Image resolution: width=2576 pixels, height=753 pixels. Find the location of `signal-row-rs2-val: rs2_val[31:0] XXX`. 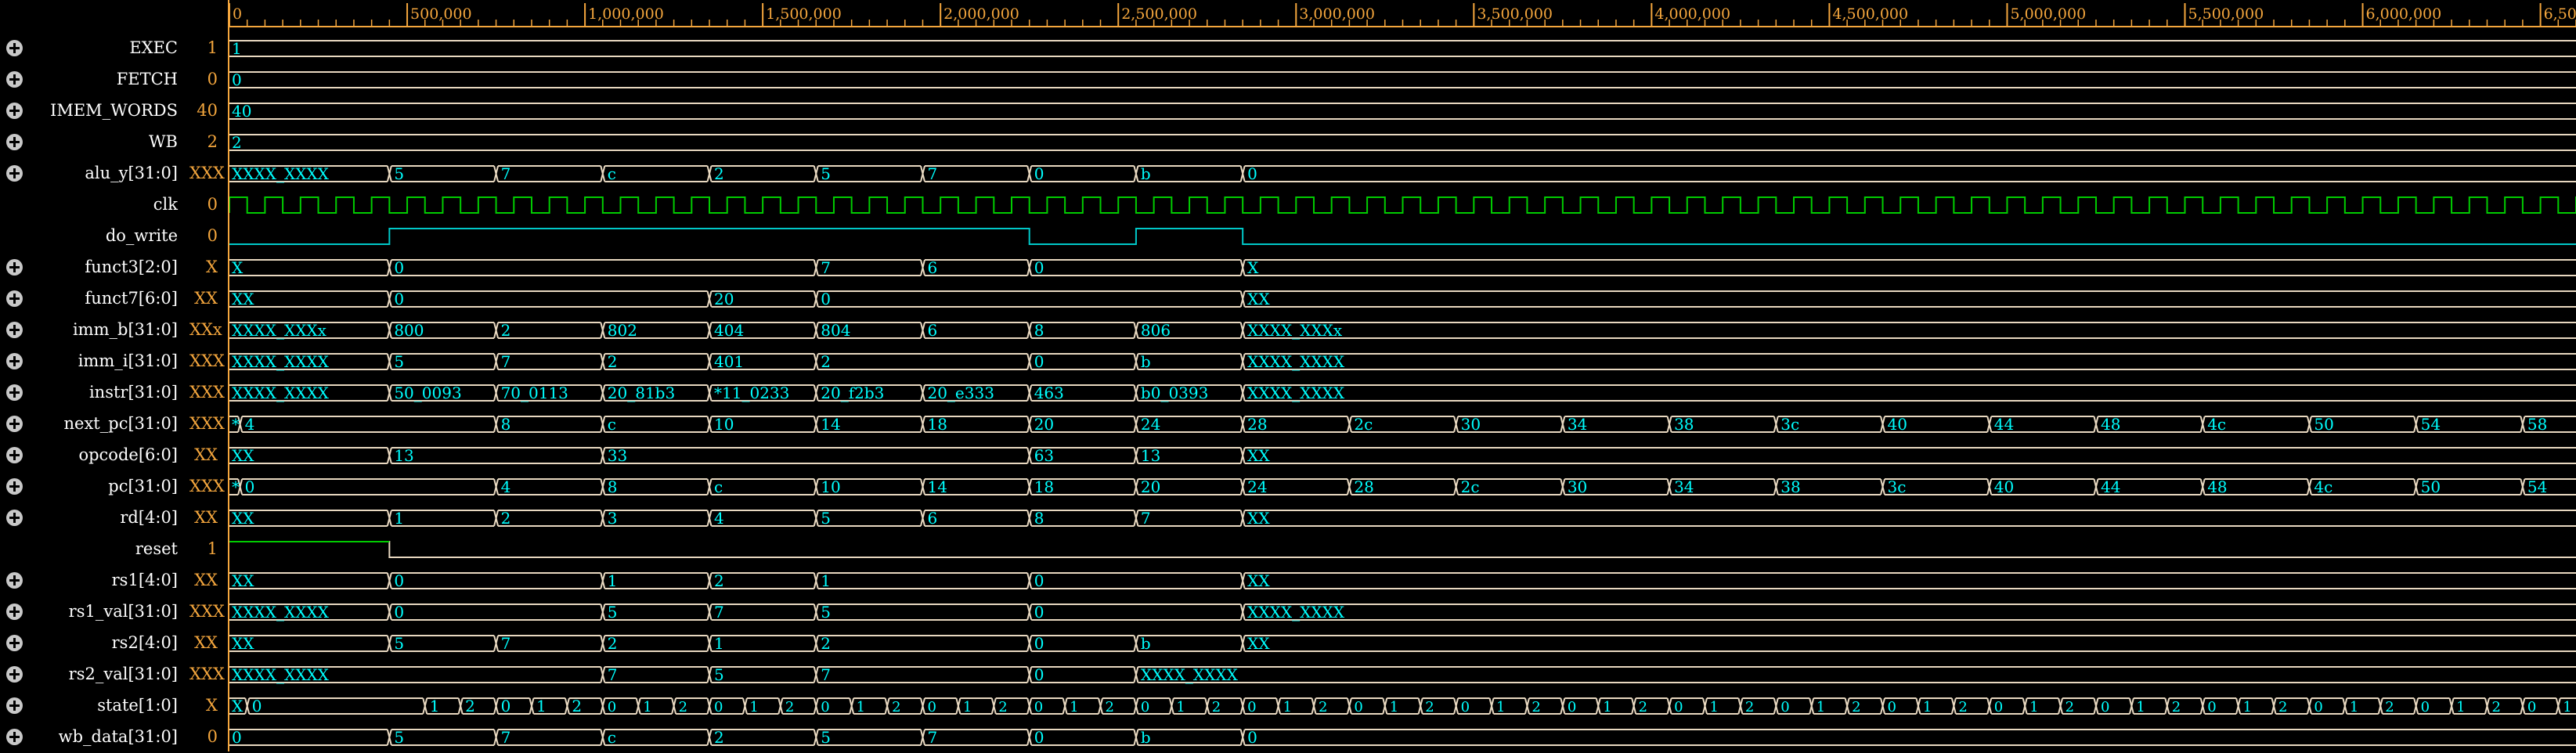

signal-row-rs2-val: rs2_val[31:0] XXX is located at coordinates (114, 674).